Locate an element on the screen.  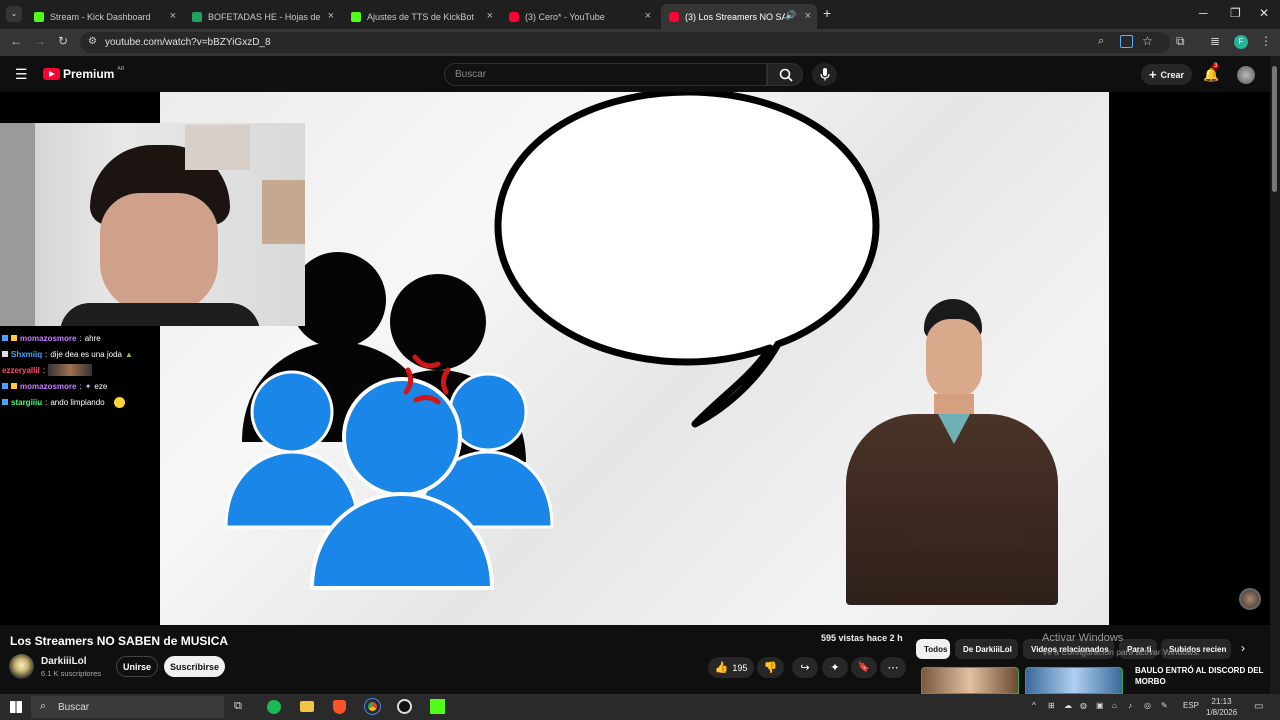
taskbar-search: ⌕ Buscar is located at coordinates (127, 707).